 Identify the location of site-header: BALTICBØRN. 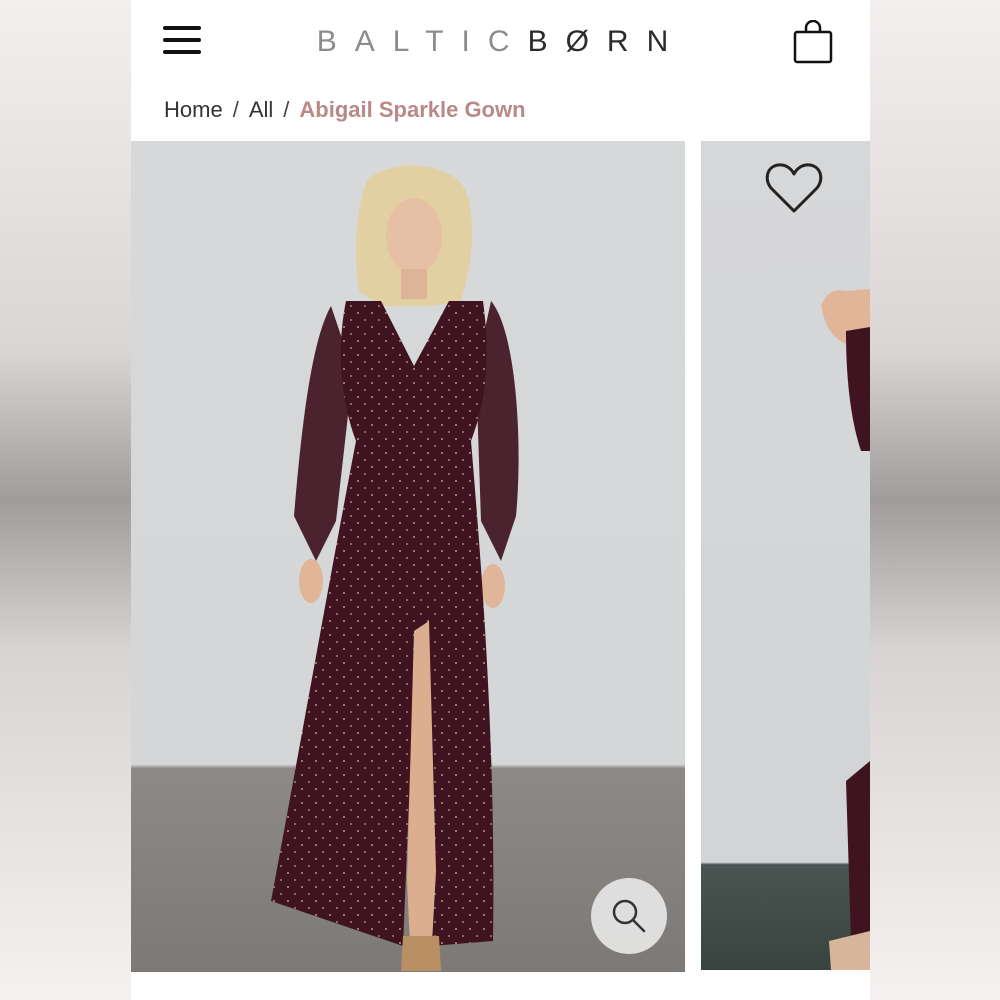
(500, 42).